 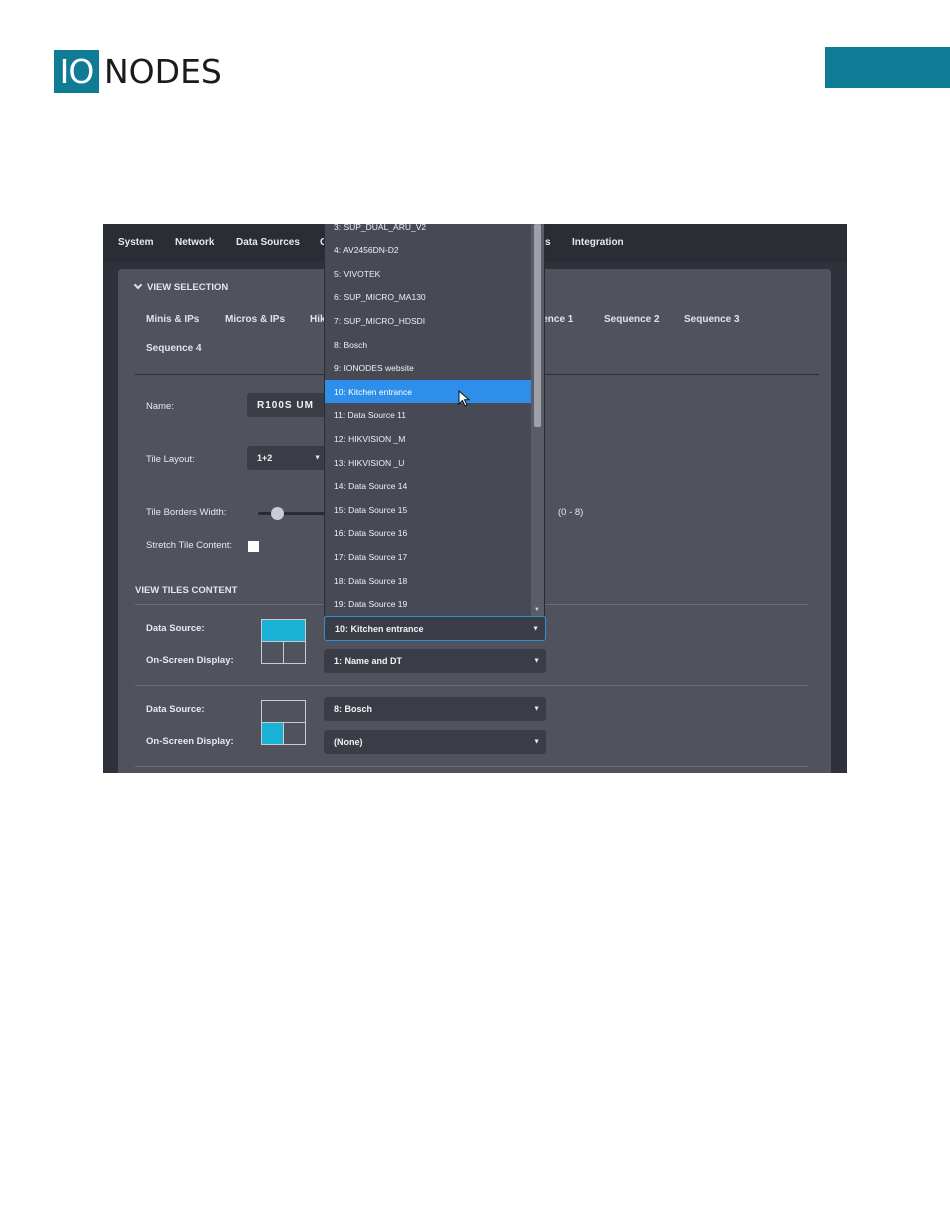 What do you see at coordinates (253, 546) in the screenshot?
I see `stretch-checkbox` at bounding box center [253, 546].